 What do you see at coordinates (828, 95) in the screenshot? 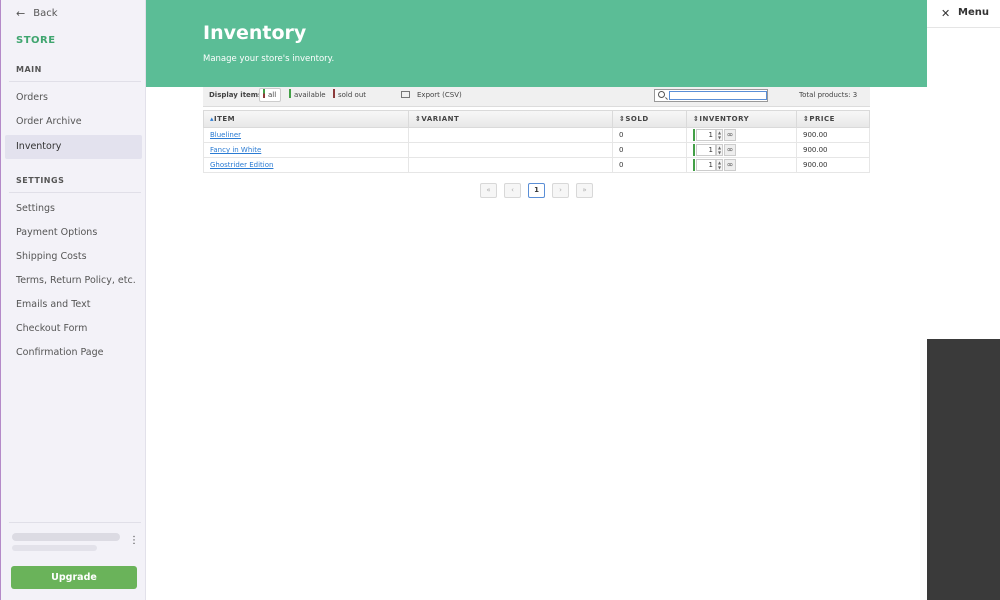
I see `total-products: Total products: 3` at bounding box center [828, 95].